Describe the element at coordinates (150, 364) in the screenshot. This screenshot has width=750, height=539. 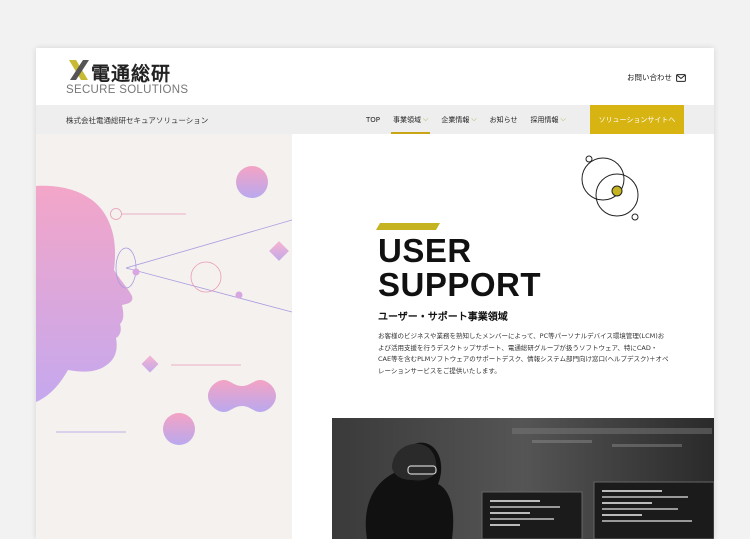
I see `diamond-left` at that location.